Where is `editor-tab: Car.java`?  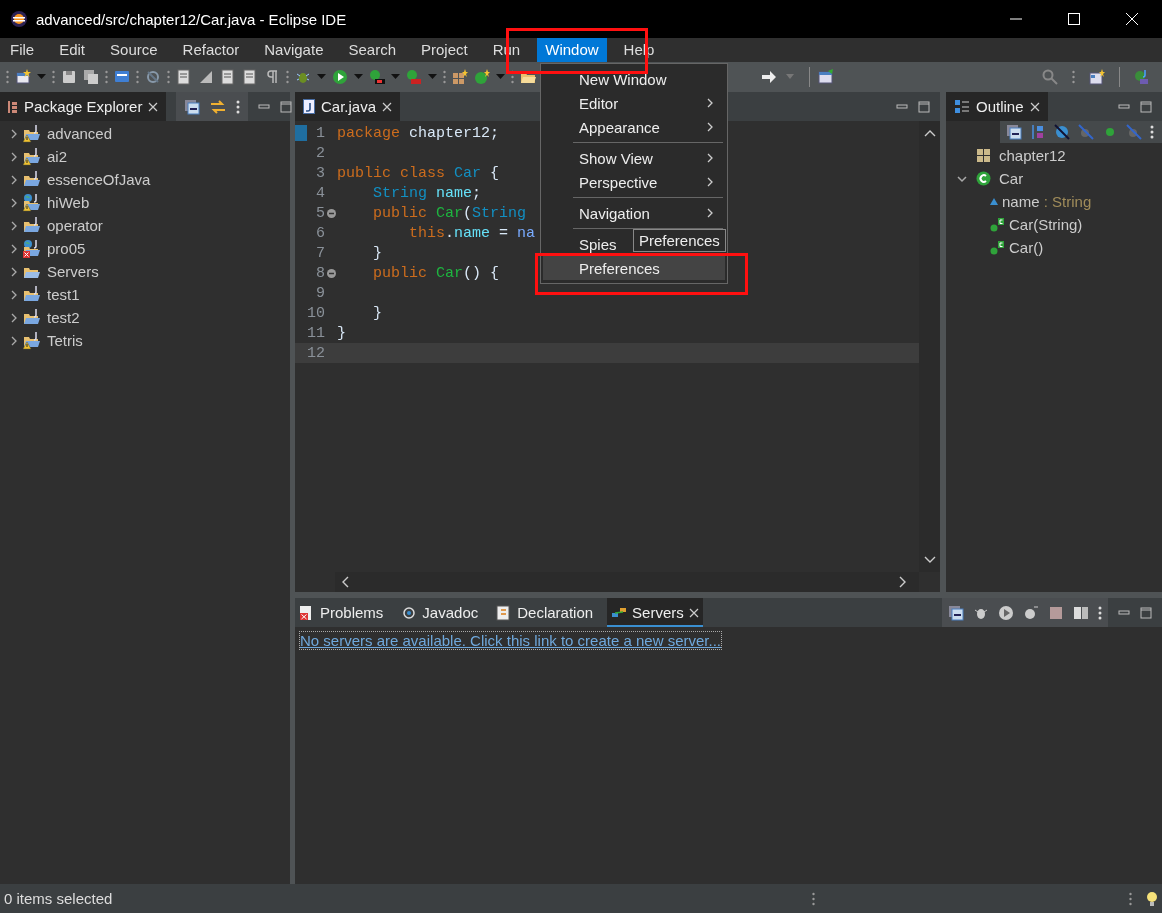
editor-tab: Car.java is located at coordinates (348, 106).